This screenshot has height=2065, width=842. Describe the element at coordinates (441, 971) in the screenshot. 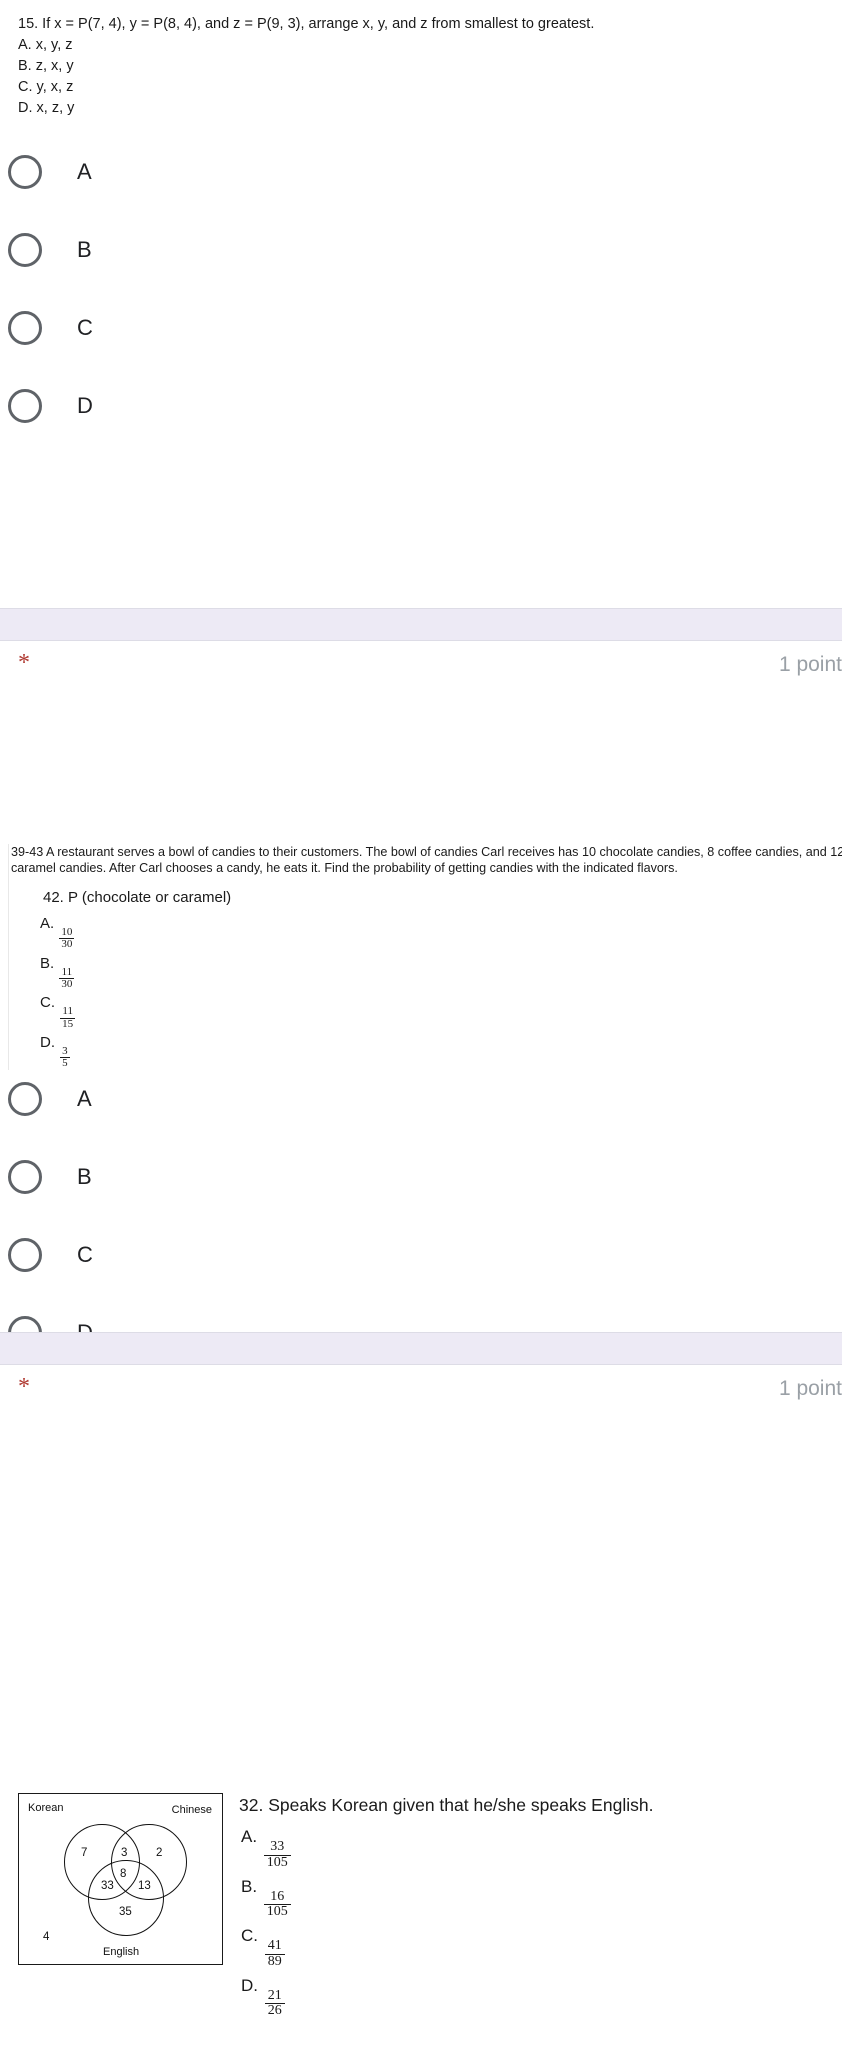

I see `question-2-printed-choice-b: B. 11 30` at that location.